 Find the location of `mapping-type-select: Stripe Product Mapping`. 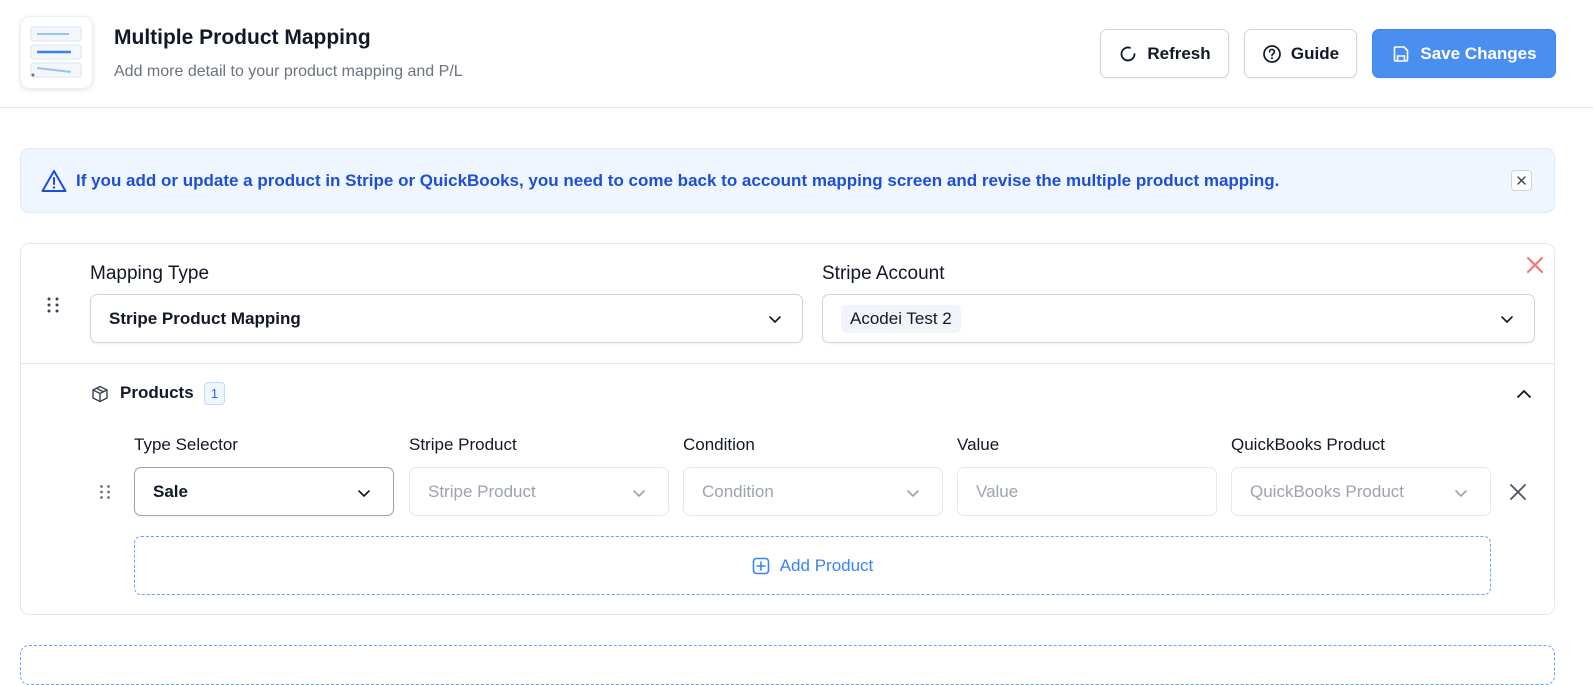

mapping-type-select: Stripe Product Mapping is located at coordinates (446, 318).